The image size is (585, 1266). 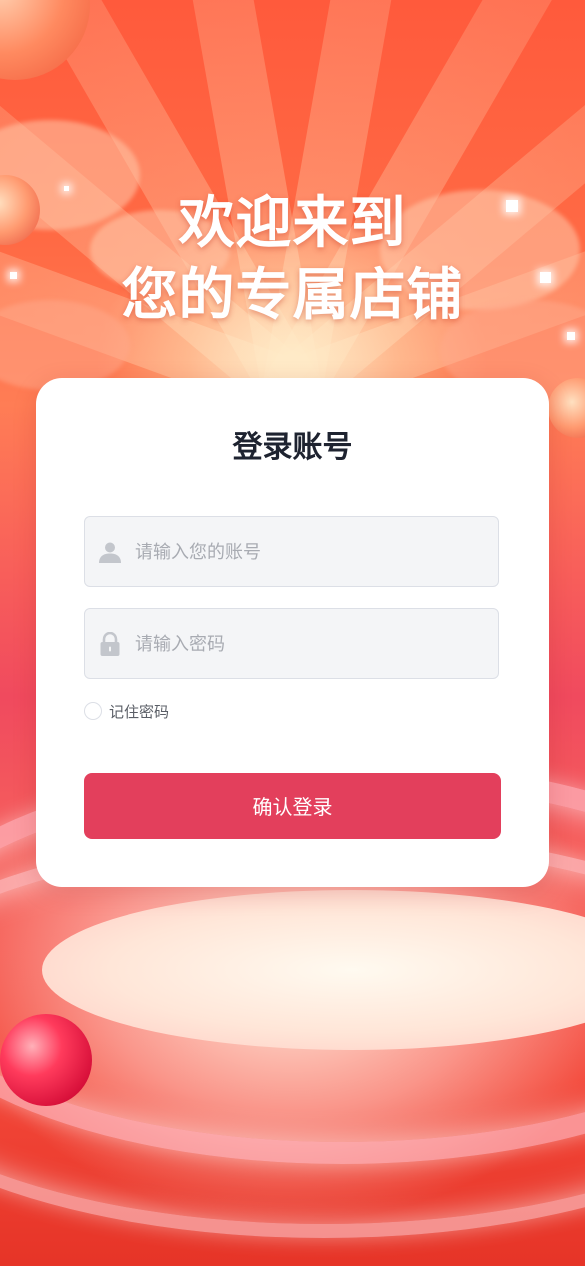 I want to click on remember-password: 记住密码, so click(x=126, y=711).